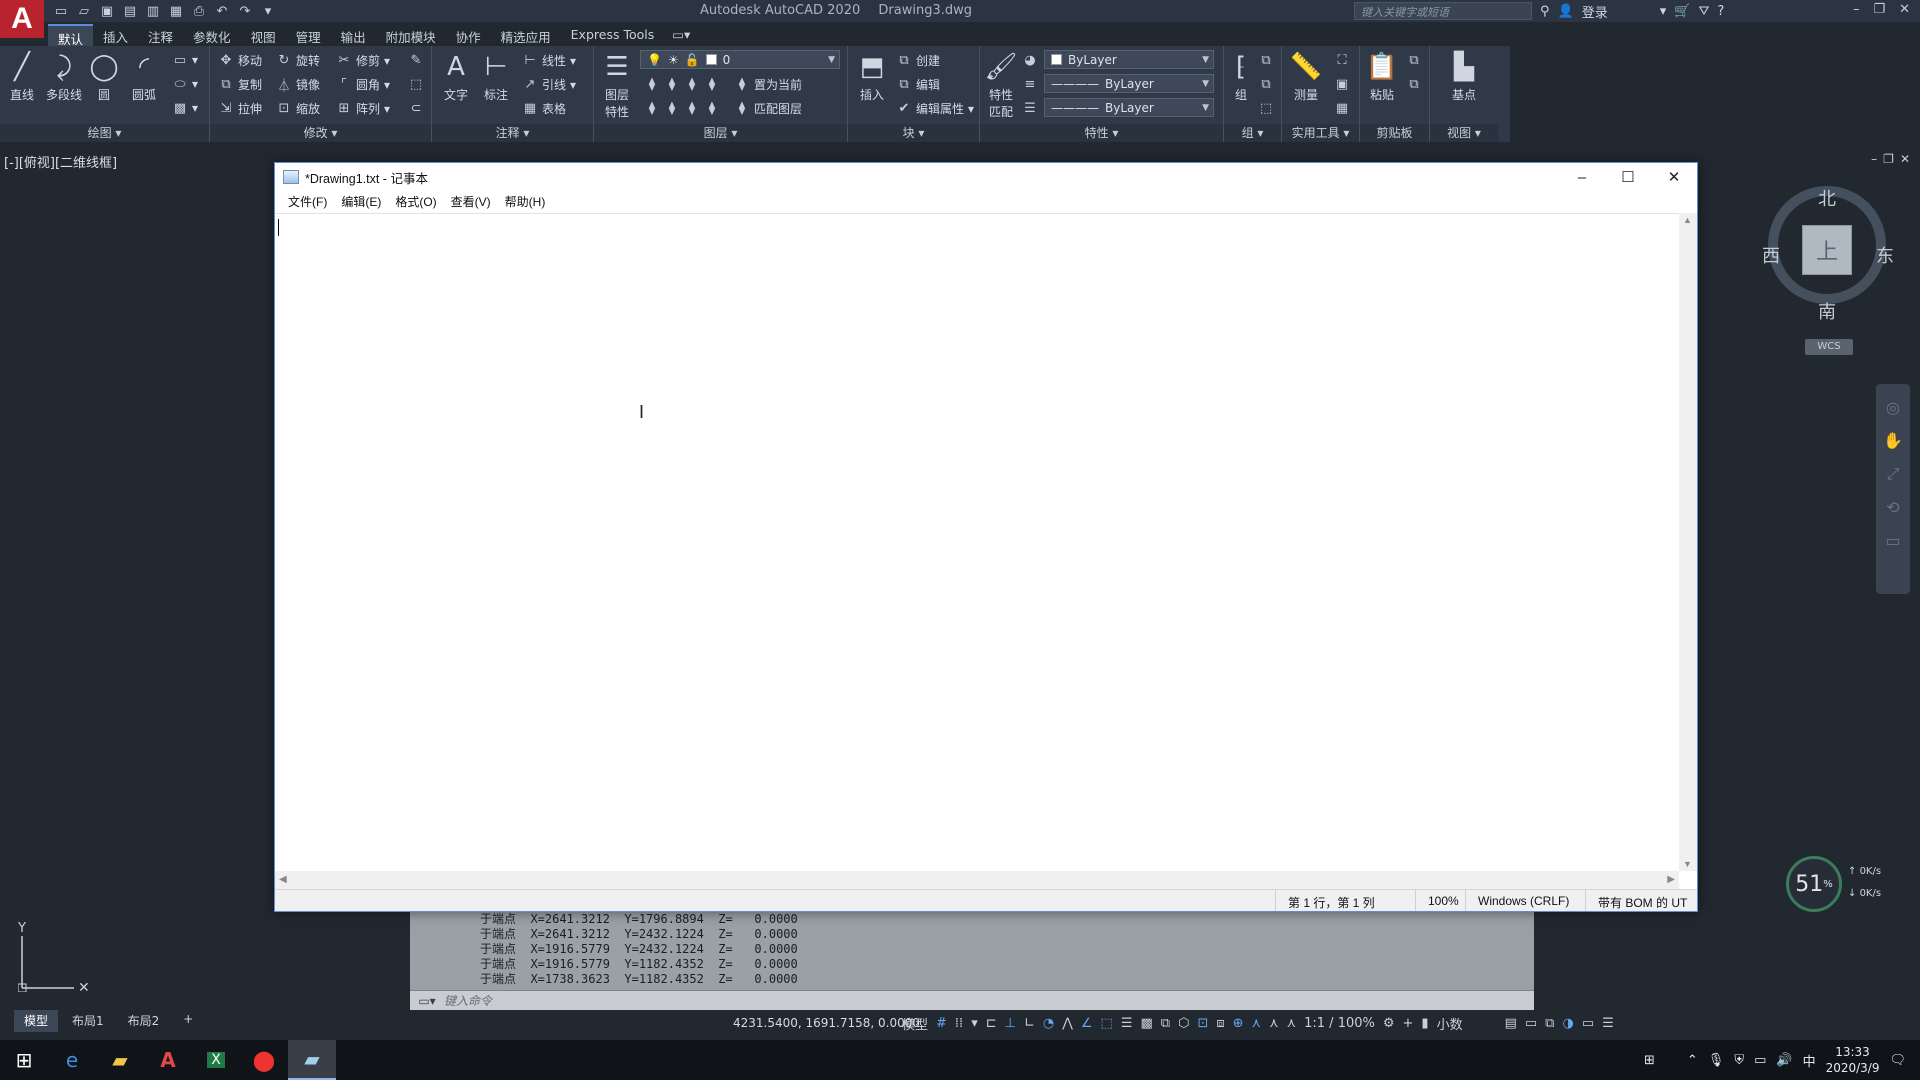 The image size is (1920, 1080). Describe the element at coordinates (1464, 76) in the screenshot. I see `base-view-tool: ▙ 基点` at that location.